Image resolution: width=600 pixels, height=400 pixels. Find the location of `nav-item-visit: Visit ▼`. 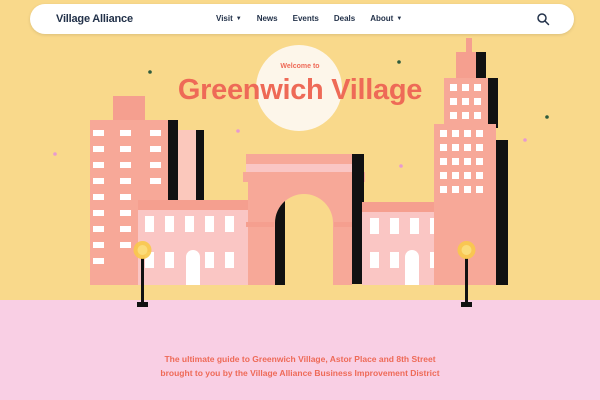

nav-item-visit: Visit ▼ is located at coordinates (229, 18).